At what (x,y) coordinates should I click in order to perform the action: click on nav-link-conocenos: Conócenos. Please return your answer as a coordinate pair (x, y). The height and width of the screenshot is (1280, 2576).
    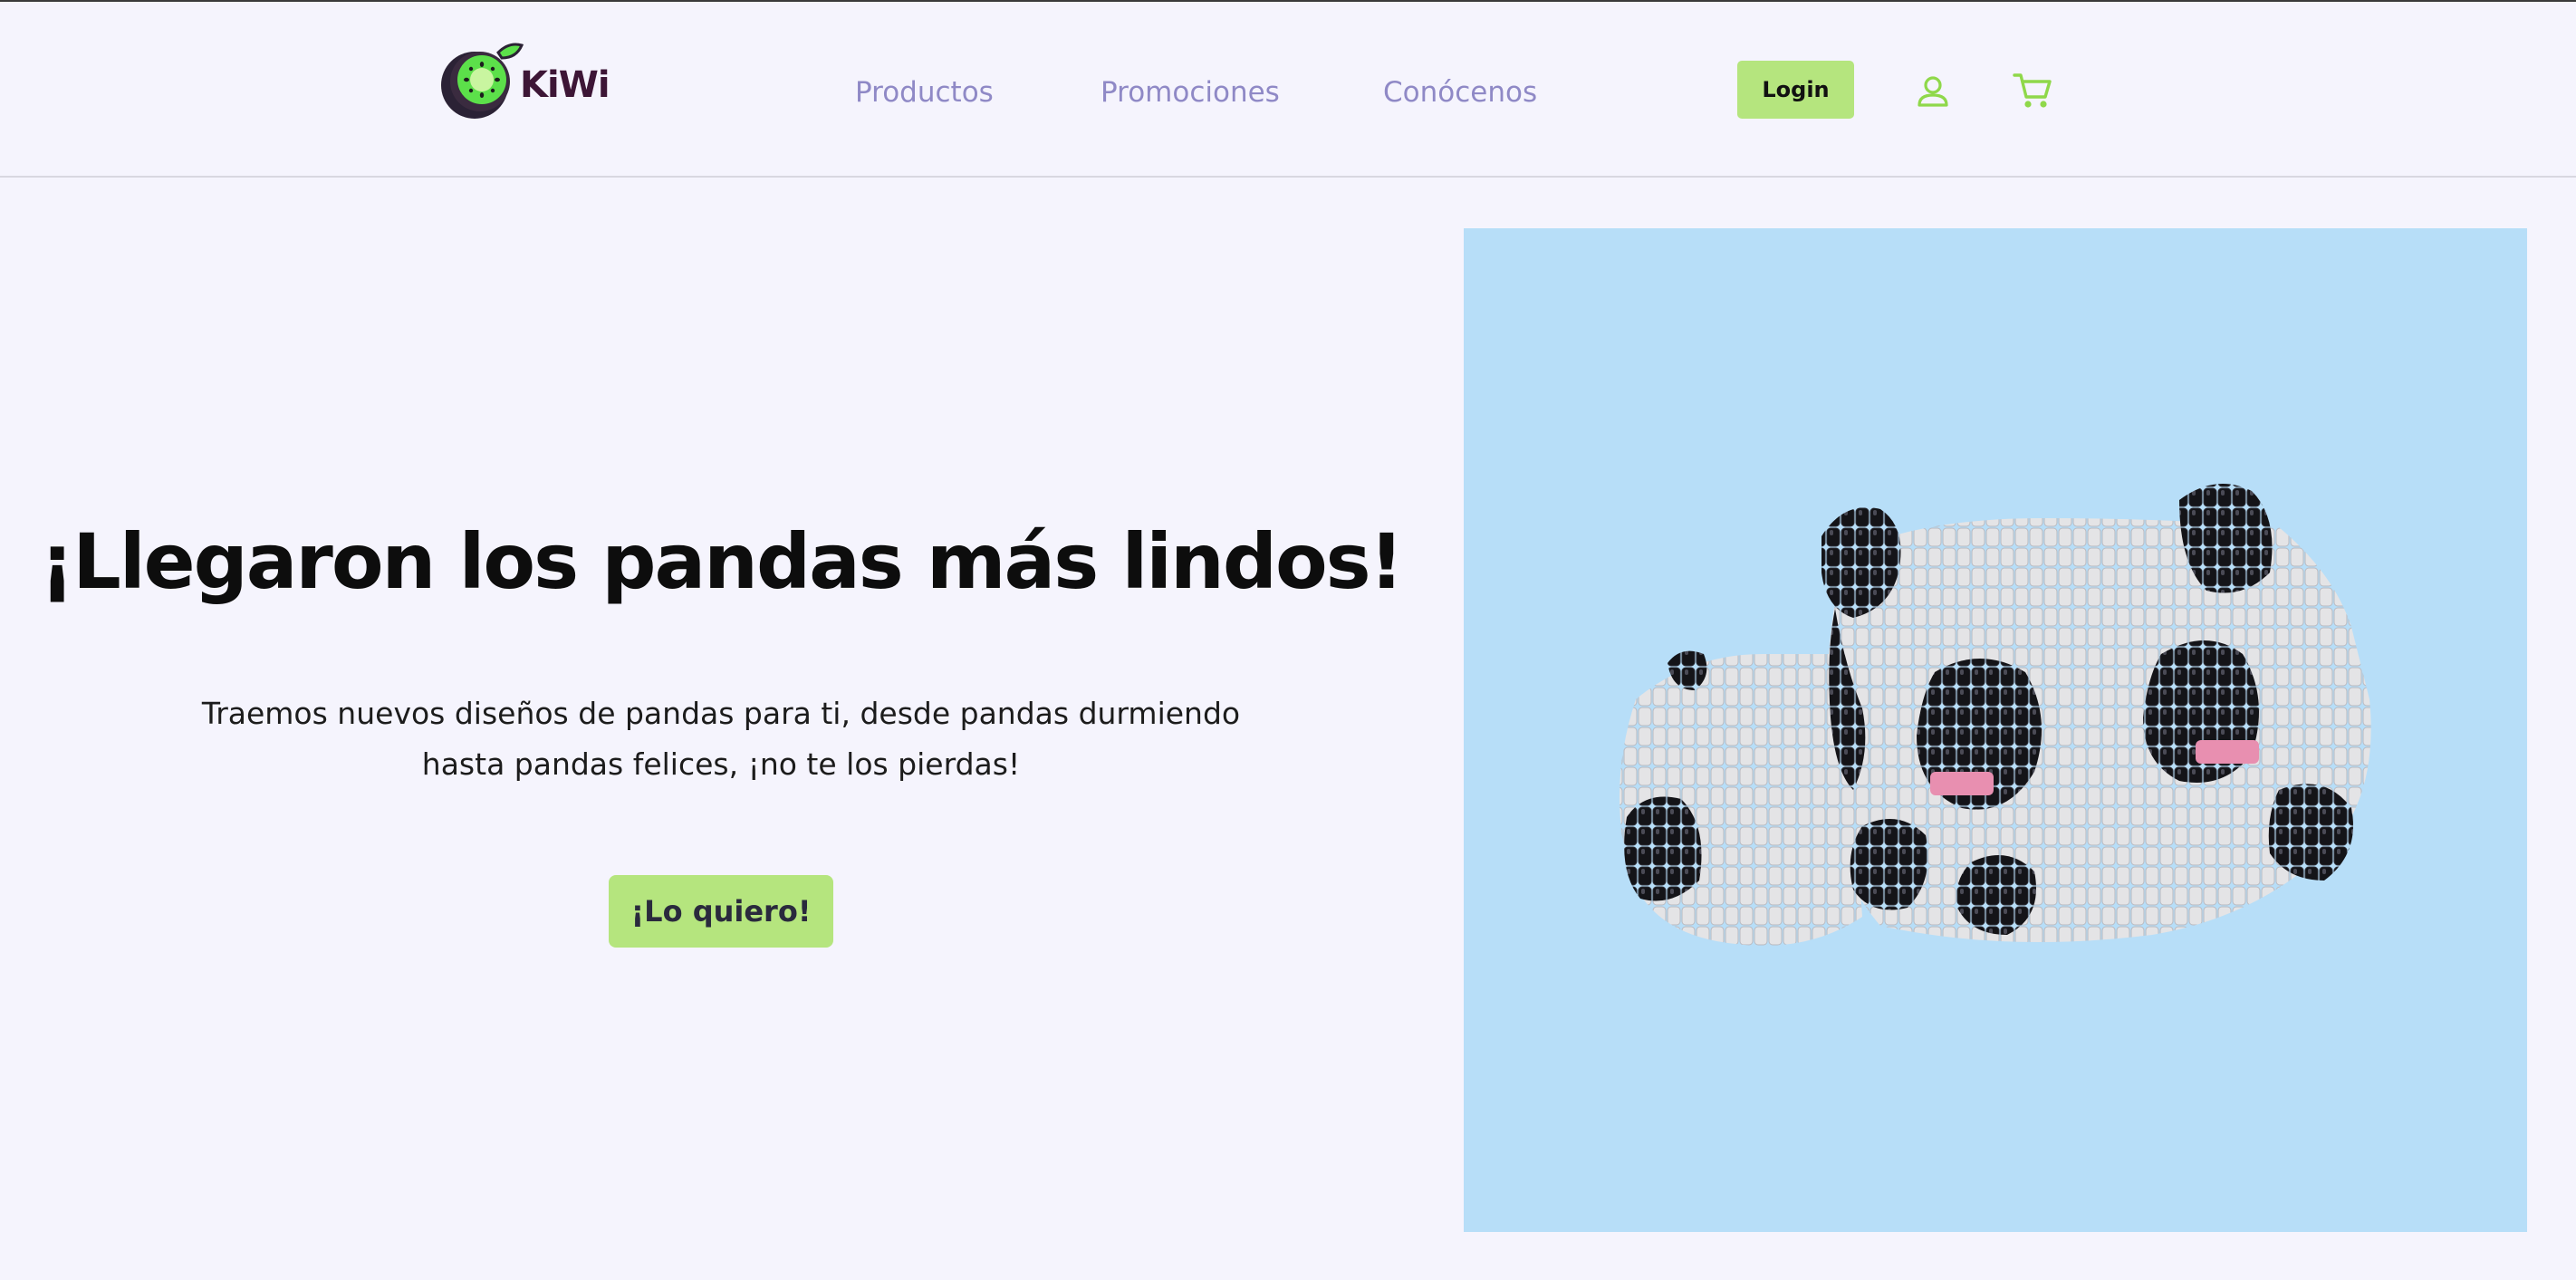
    Looking at the image, I should click on (1460, 93).